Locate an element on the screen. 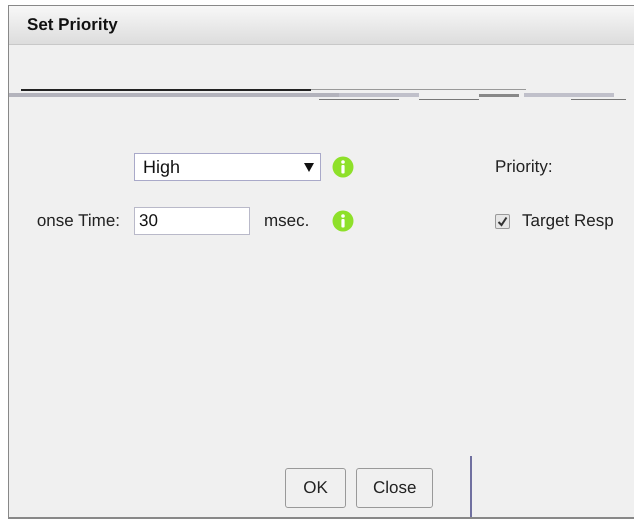  checkbox-label: Target Resp is located at coordinates (568, 221).